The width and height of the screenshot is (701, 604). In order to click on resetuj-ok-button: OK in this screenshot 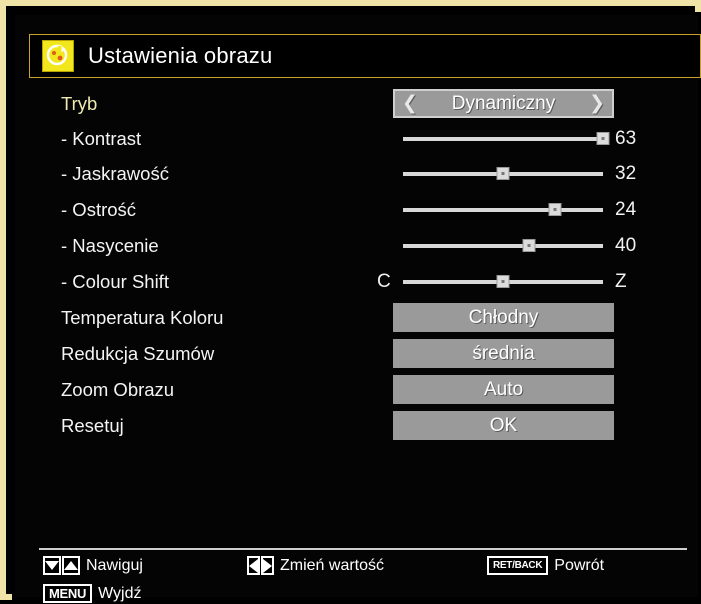, I will do `click(503, 425)`.